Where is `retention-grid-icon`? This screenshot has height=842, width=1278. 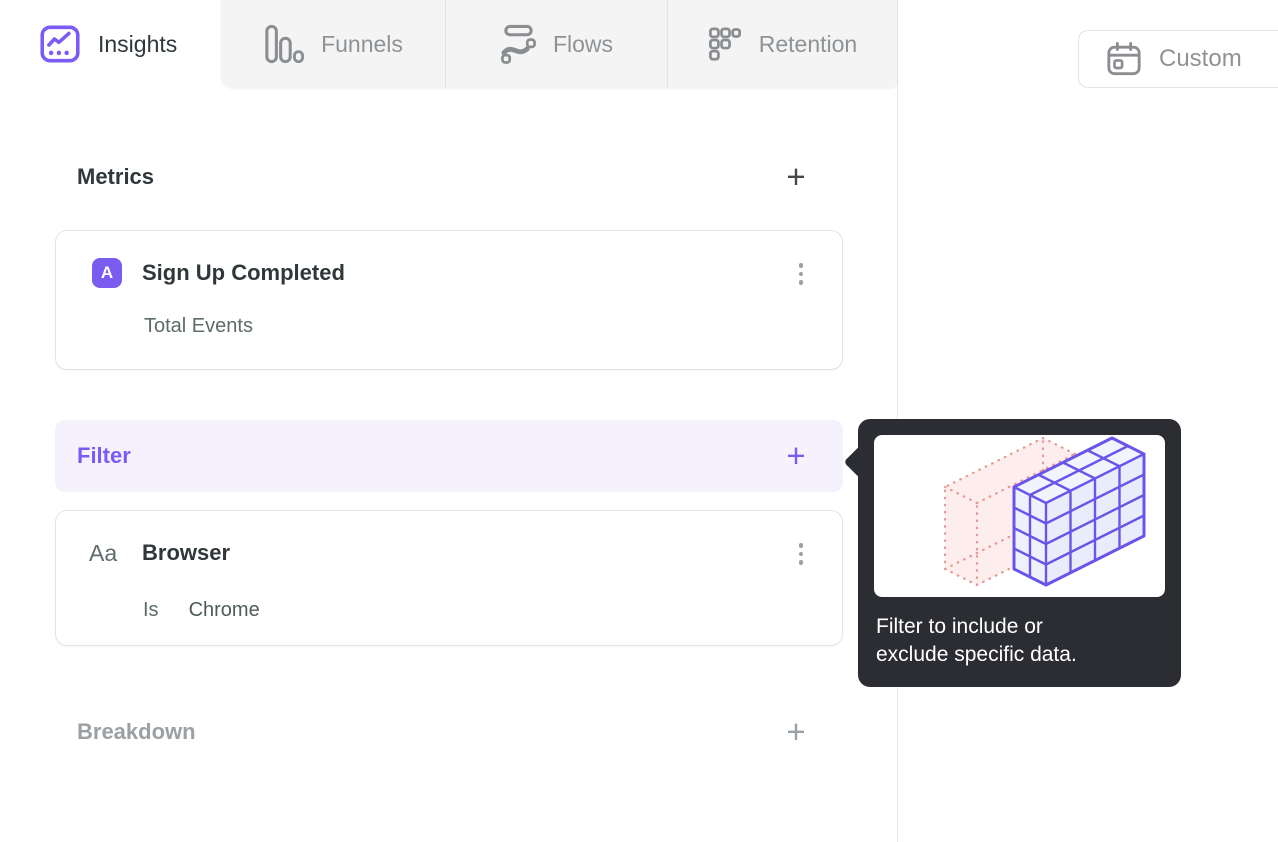 retention-grid-icon is located at coordinates (724, 44).